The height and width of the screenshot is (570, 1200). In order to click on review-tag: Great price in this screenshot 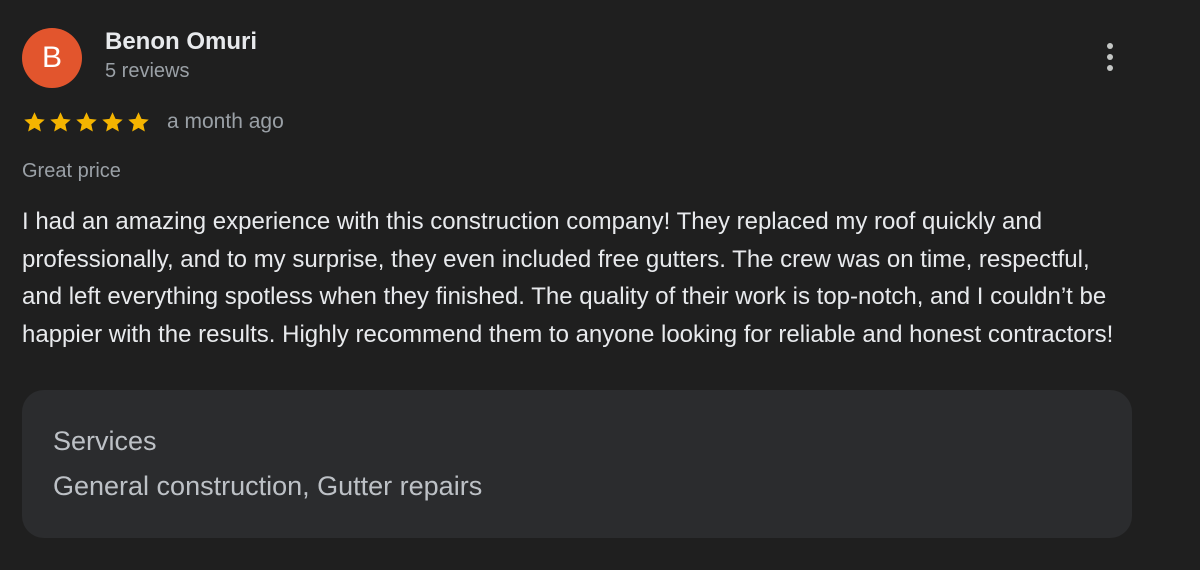, I will do `click(71, 171)`.